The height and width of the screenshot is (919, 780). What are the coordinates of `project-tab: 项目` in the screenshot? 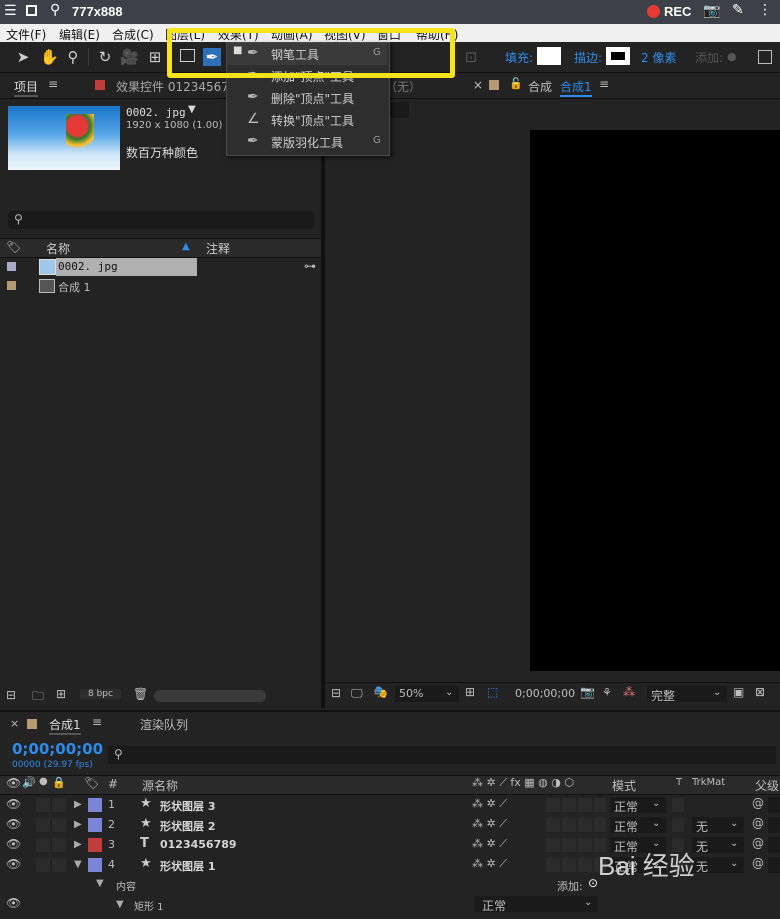 It's located at (26, 87).